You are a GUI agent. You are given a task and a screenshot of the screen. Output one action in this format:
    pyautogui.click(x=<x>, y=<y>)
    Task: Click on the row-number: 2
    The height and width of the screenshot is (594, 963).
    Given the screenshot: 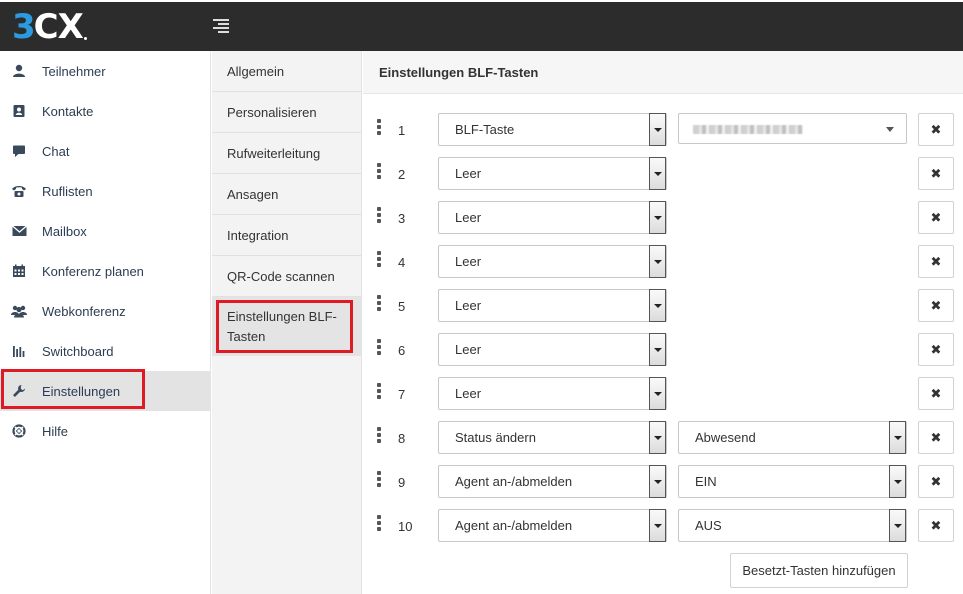 What is the action you would take?
    pyautogui.click(x=402, y=174)
    